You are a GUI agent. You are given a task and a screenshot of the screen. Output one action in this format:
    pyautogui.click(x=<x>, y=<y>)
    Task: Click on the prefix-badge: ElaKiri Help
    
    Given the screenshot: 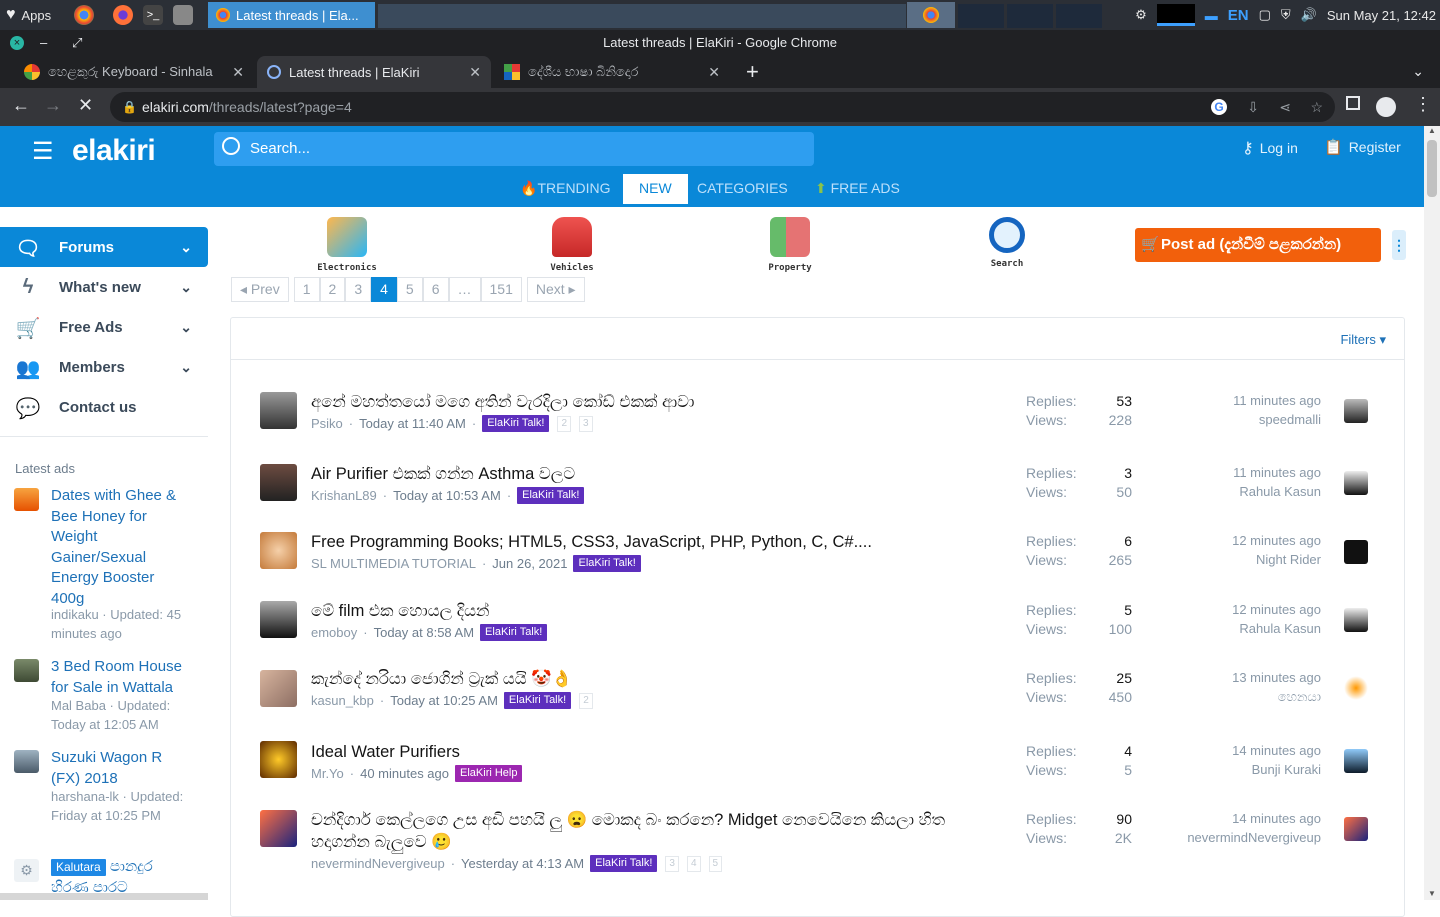 What is the action you would take?
    pyautogui.click(x=489, y=773)
    